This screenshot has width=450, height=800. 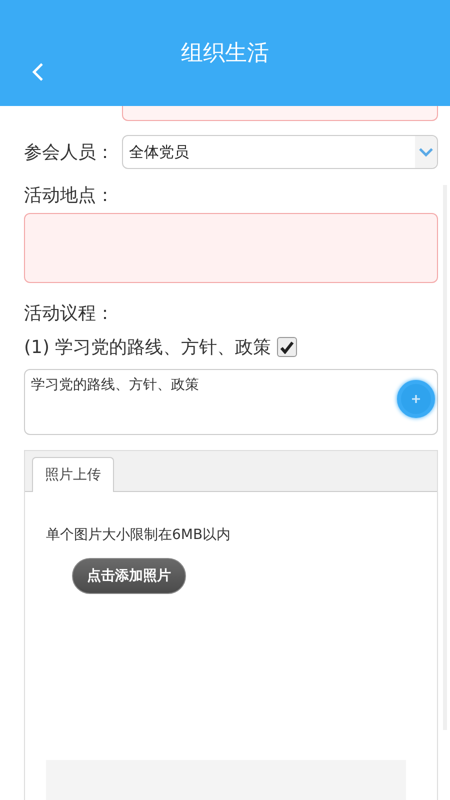 I want to click on add-button, so click(x=416, y=399).